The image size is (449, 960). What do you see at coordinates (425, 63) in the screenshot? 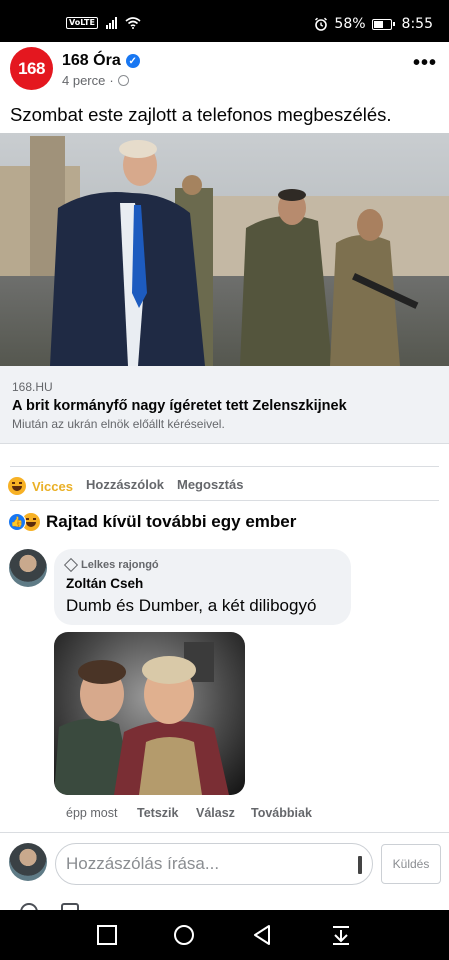
I see `more-options-button: •••` at bounding box center [425, 63].